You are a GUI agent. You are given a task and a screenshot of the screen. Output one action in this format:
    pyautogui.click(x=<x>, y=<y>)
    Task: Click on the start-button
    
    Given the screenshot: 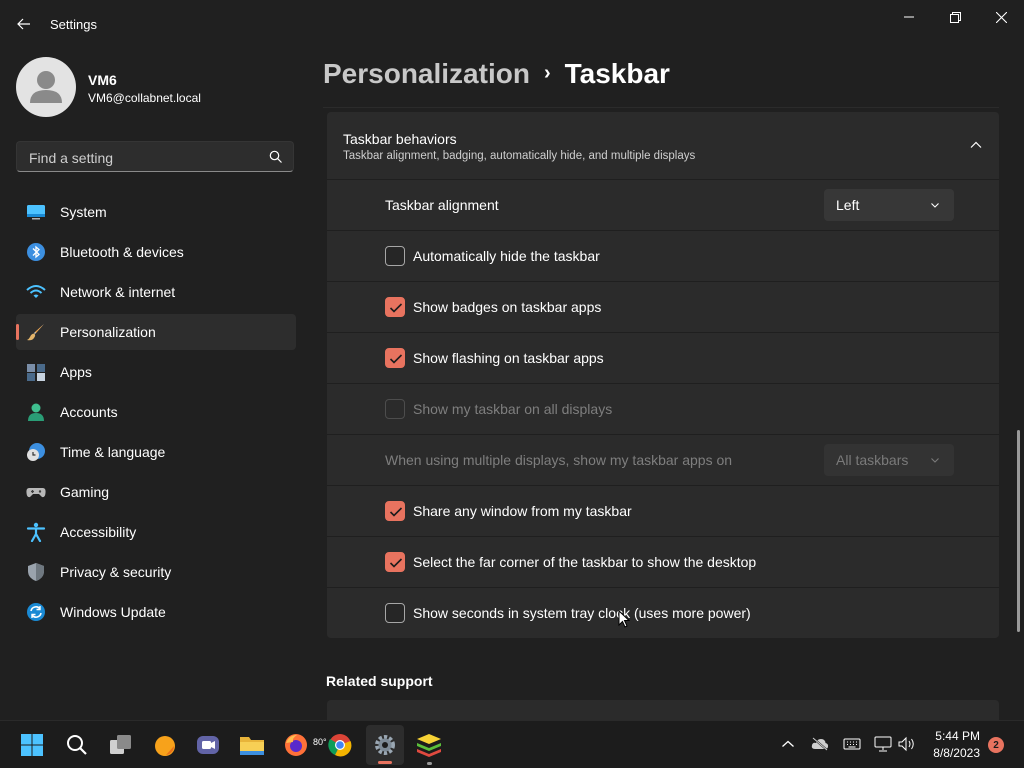 What is the action you would take?
    pyautogui.click(x=32, y=745)
    